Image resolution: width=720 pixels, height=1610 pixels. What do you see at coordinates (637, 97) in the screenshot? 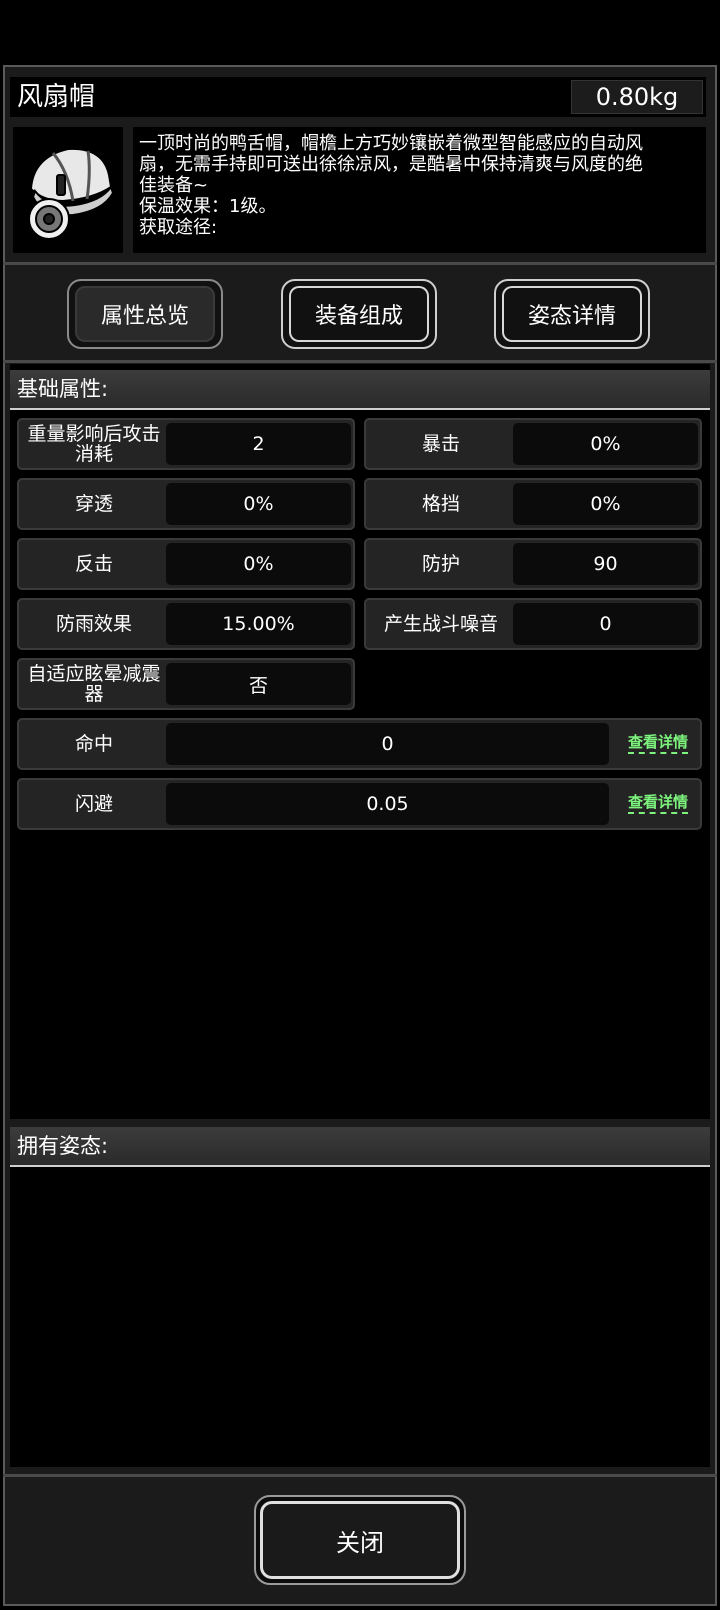
I see `item-weight: 0.80kg` at bounding box center [637, 97].